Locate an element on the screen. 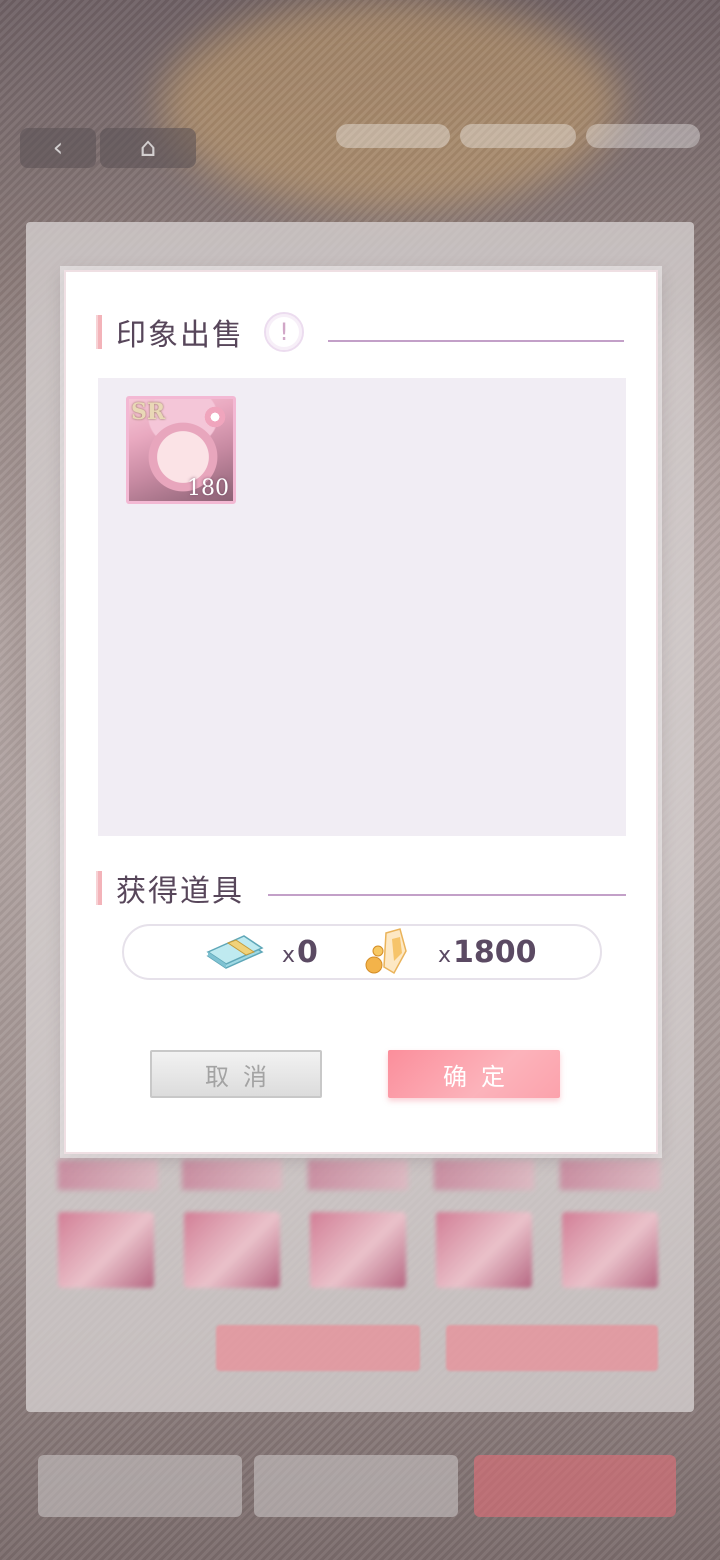  impression-card: SR 180 is located at coordinates (181, 450).